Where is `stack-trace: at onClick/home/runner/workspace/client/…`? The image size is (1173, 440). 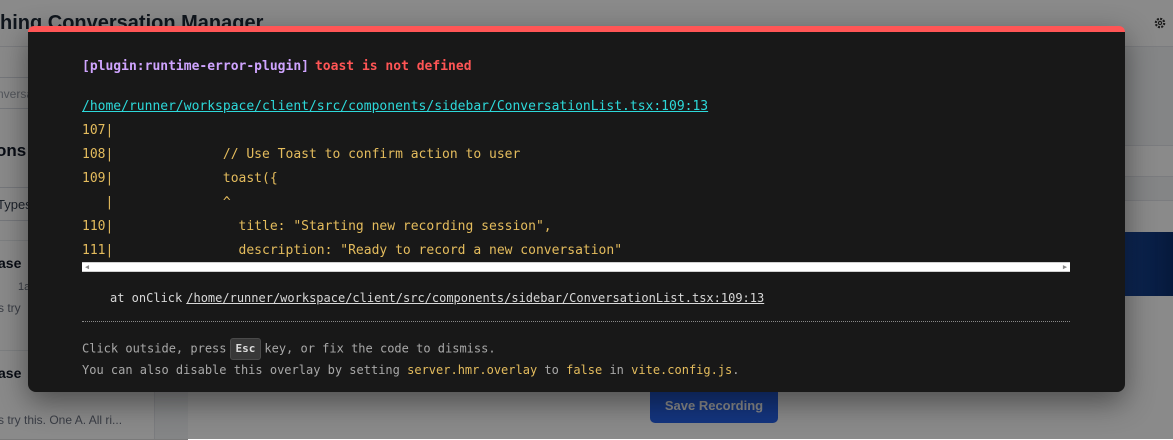 stack-trace: at onClick/home/runner/workspace/client/… is located at coordinates (437, 298).